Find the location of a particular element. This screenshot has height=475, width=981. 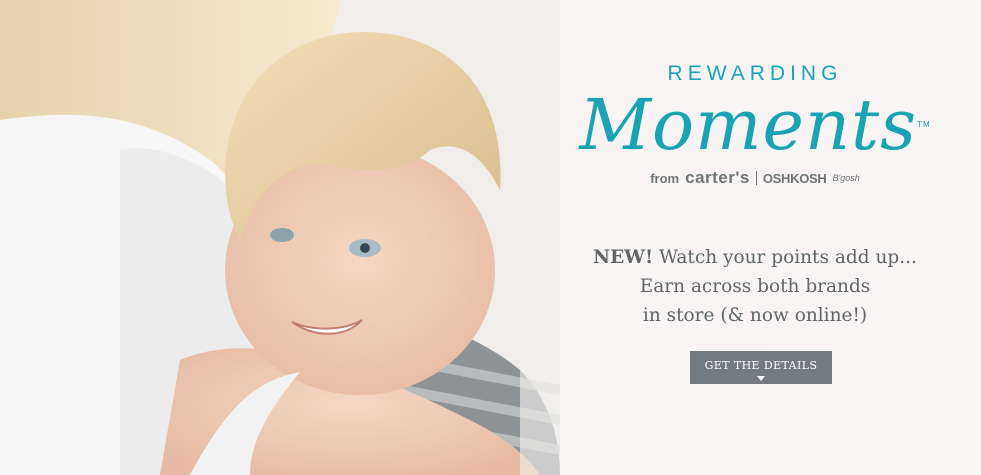

logo-separator is located at coordinates (756, 178).